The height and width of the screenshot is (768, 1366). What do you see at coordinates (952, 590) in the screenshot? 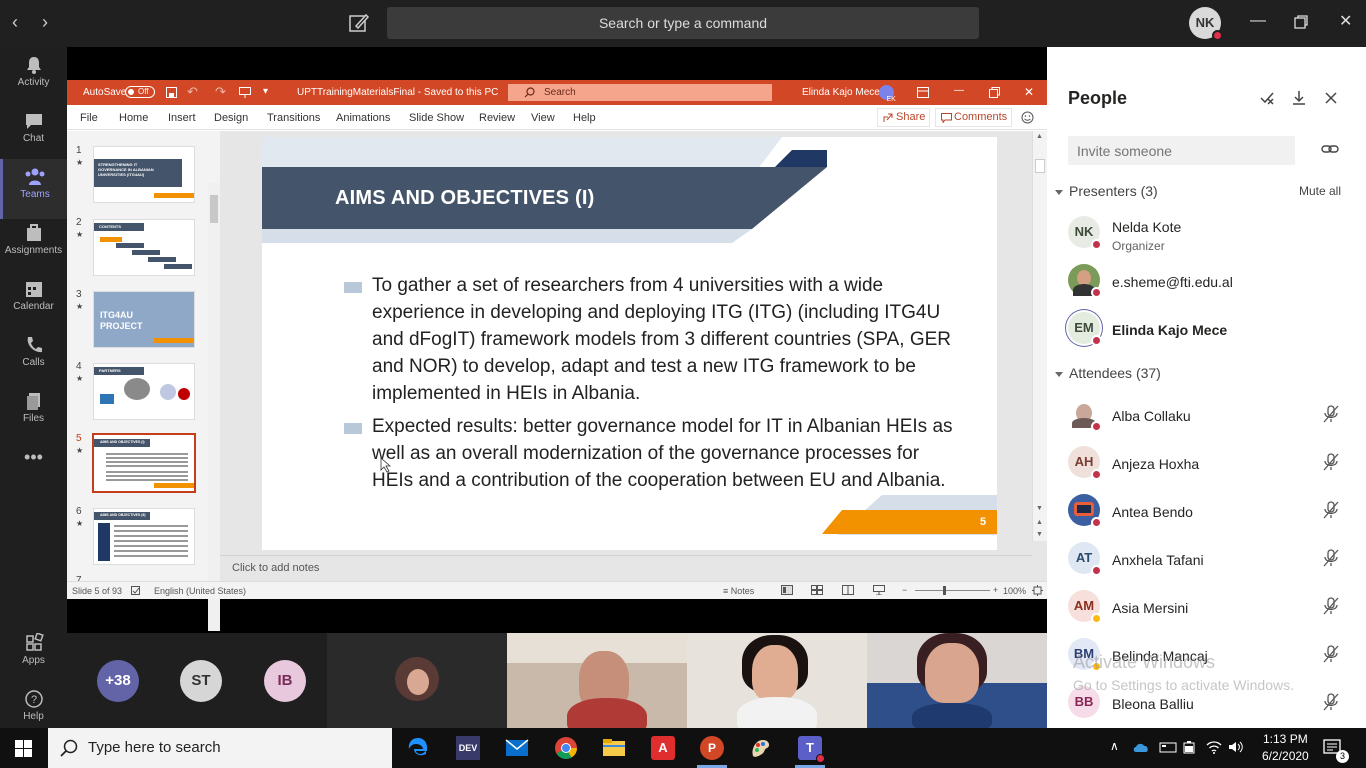
I see `zoom-slider` at bounding box center [952, 590].